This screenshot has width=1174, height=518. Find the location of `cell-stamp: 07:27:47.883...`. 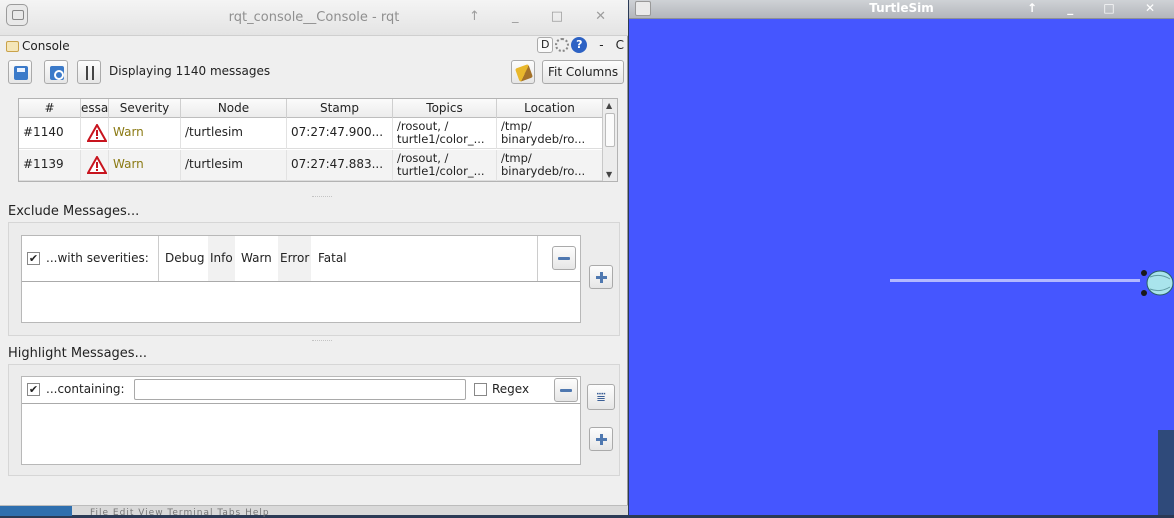

cell-stamp: 07:27:47.883... is located at coordinates (340, 165).